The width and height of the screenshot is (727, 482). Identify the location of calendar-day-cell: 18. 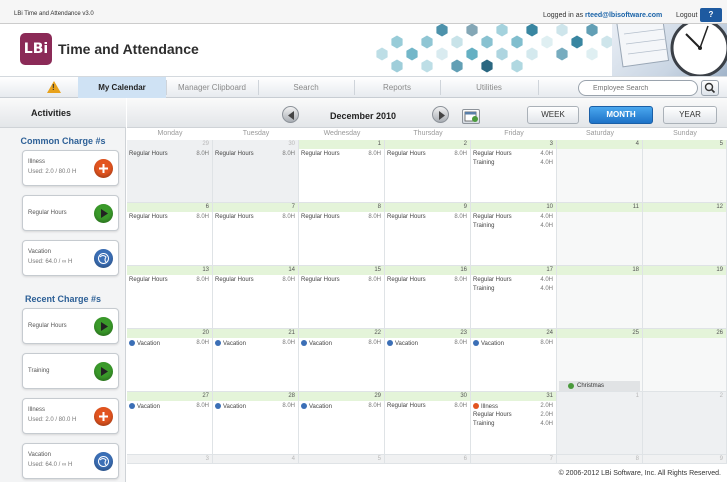
(600, 297).